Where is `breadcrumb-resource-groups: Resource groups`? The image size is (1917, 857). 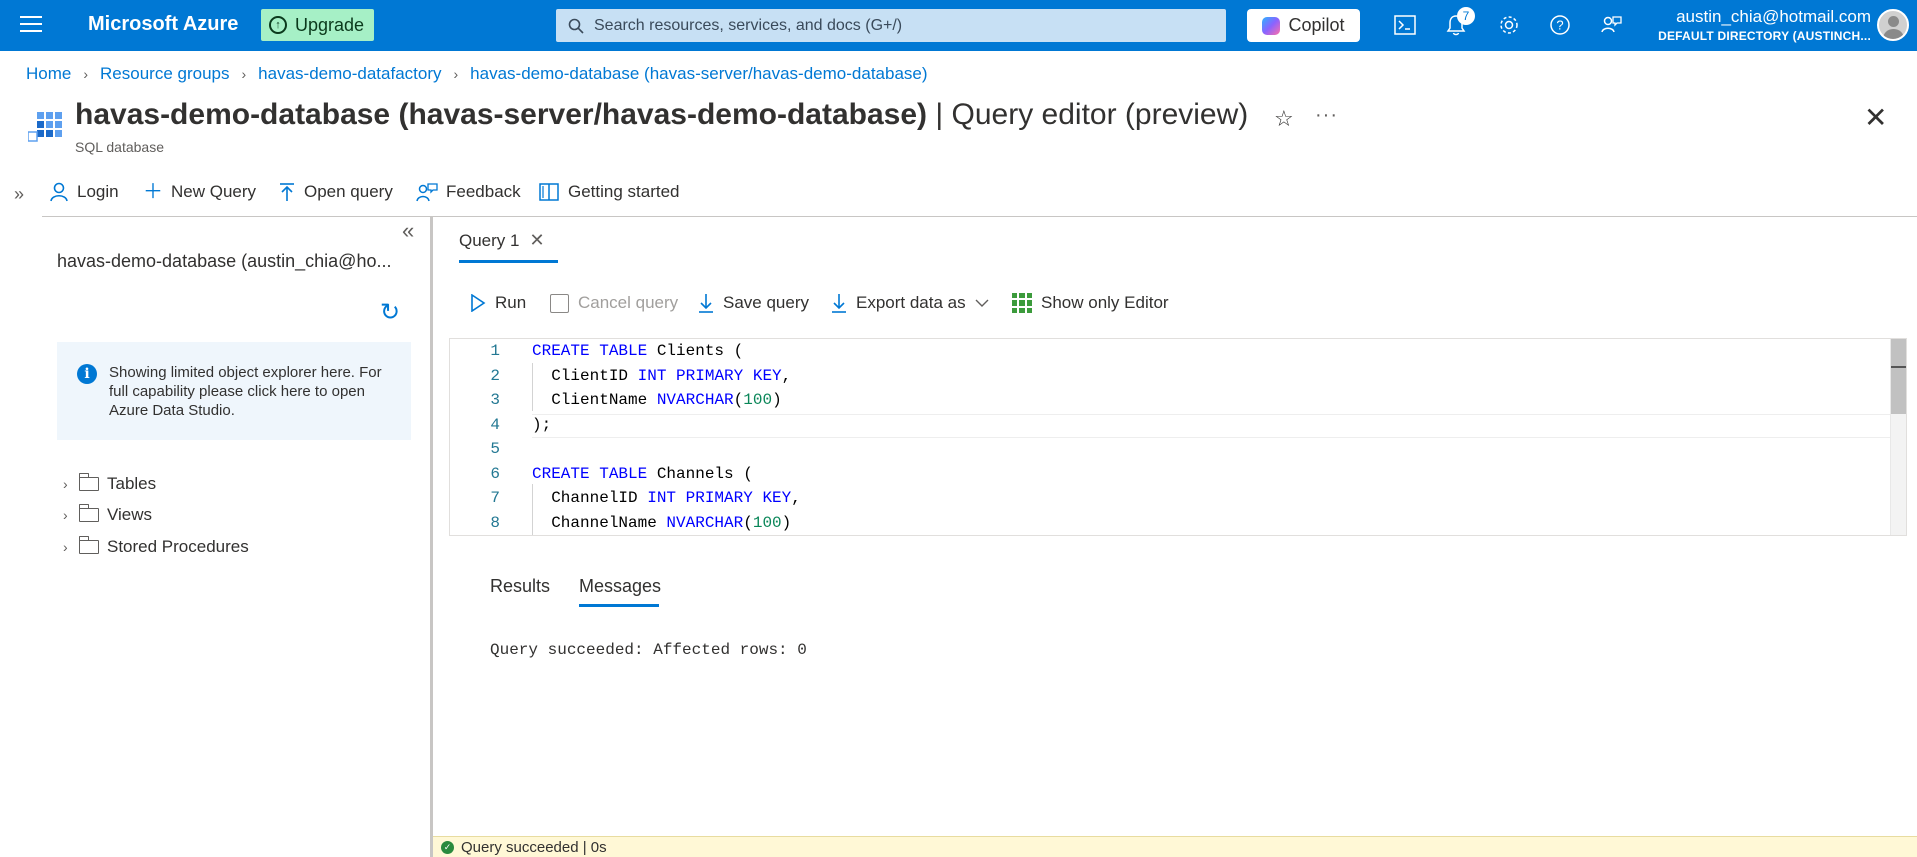
breadcrumb-resource-groups: Resource groups is located at coordinates (164, 74).